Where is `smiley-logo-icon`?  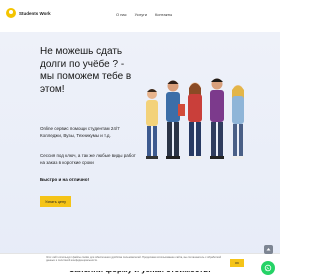
smiley-logo-icon is located at coordinates (11, 13).